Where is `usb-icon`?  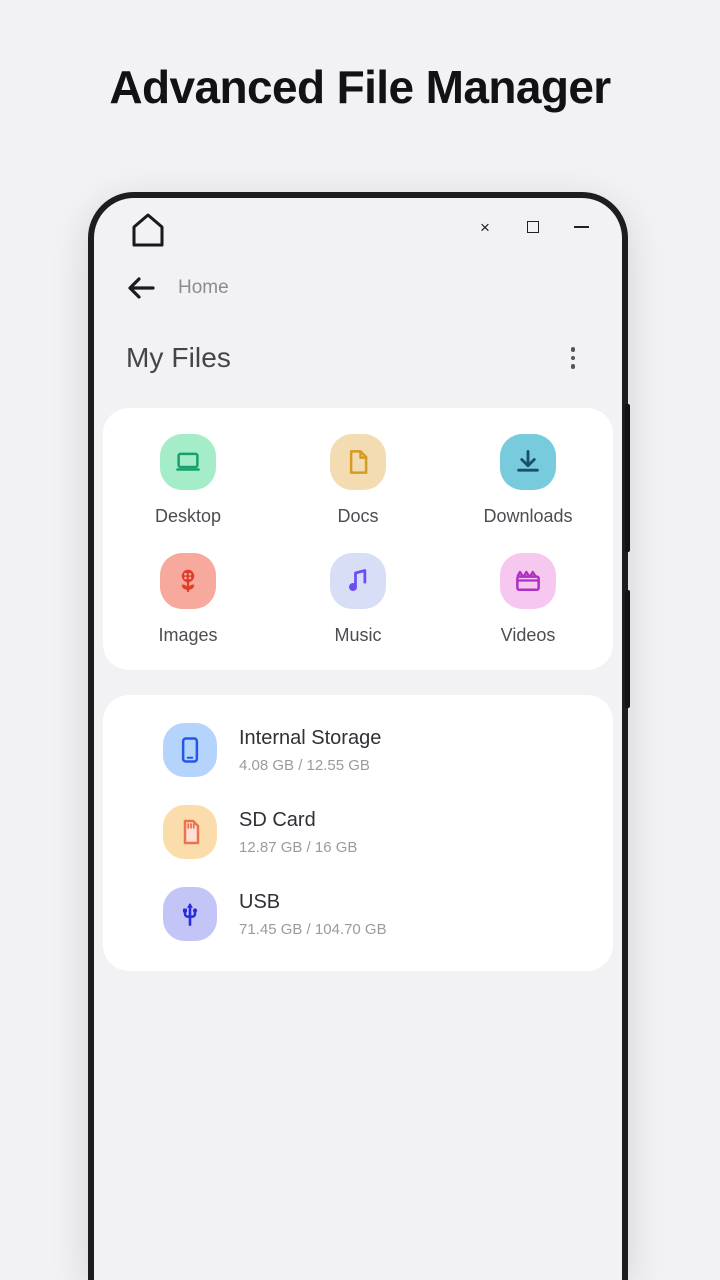
usb-icon is located at coordinates (190, 914).